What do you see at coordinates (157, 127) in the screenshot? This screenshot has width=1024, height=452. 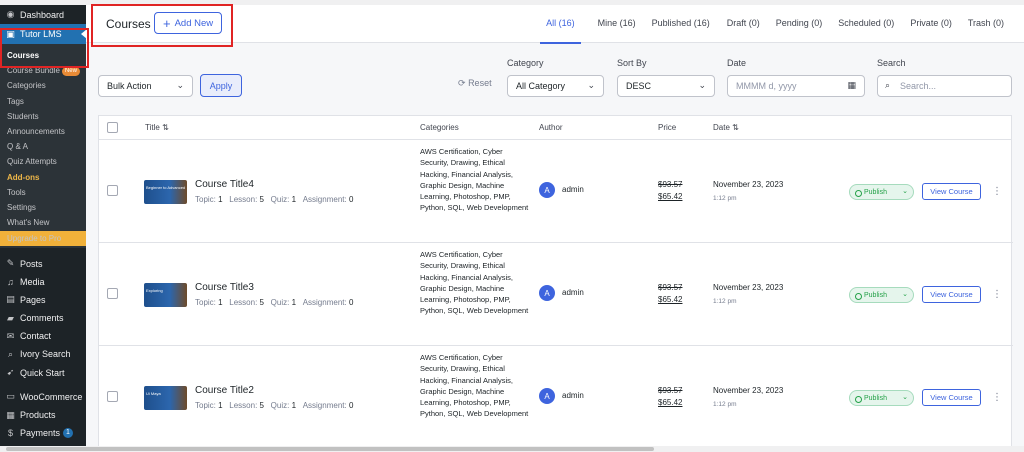 I see `header-title: Title ⇅` at bounding box center [157, 127].